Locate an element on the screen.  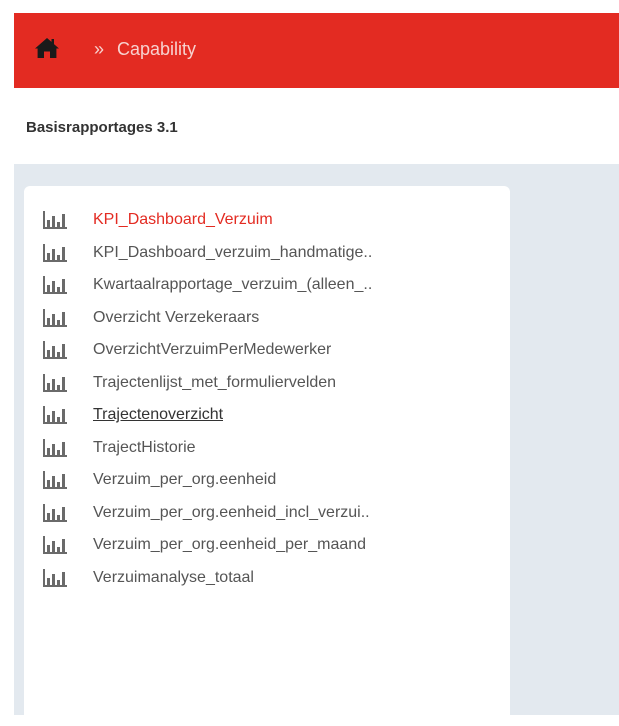
report-label: Verzuim_per_org.eenheid_incl_verzui.. is located at coordinates (231, 512).